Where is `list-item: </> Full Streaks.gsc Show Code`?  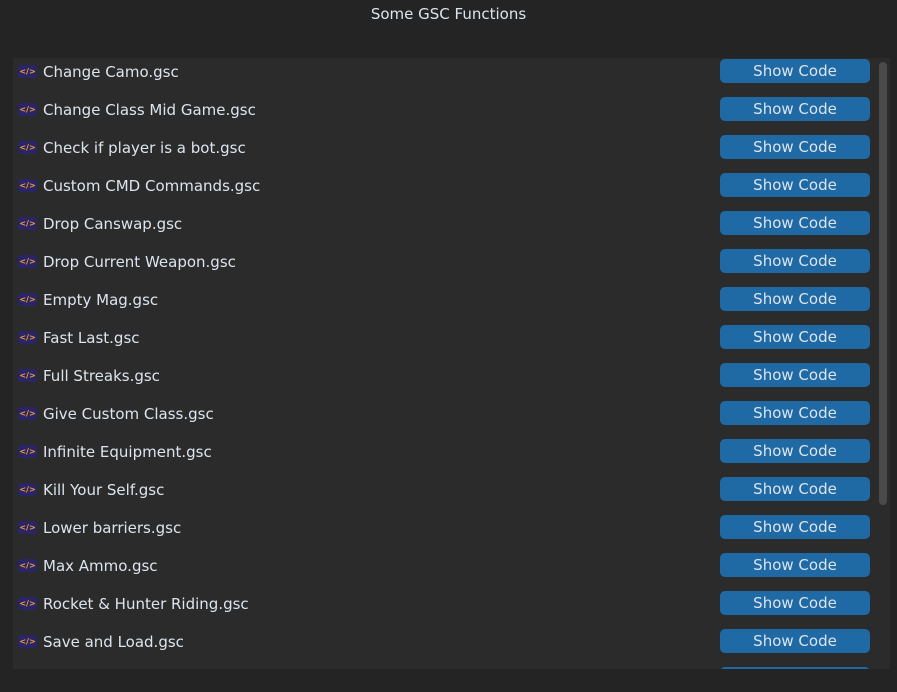
list-item: </> Full Streaks.gsc Show Code is located at coordinates (443, 381).